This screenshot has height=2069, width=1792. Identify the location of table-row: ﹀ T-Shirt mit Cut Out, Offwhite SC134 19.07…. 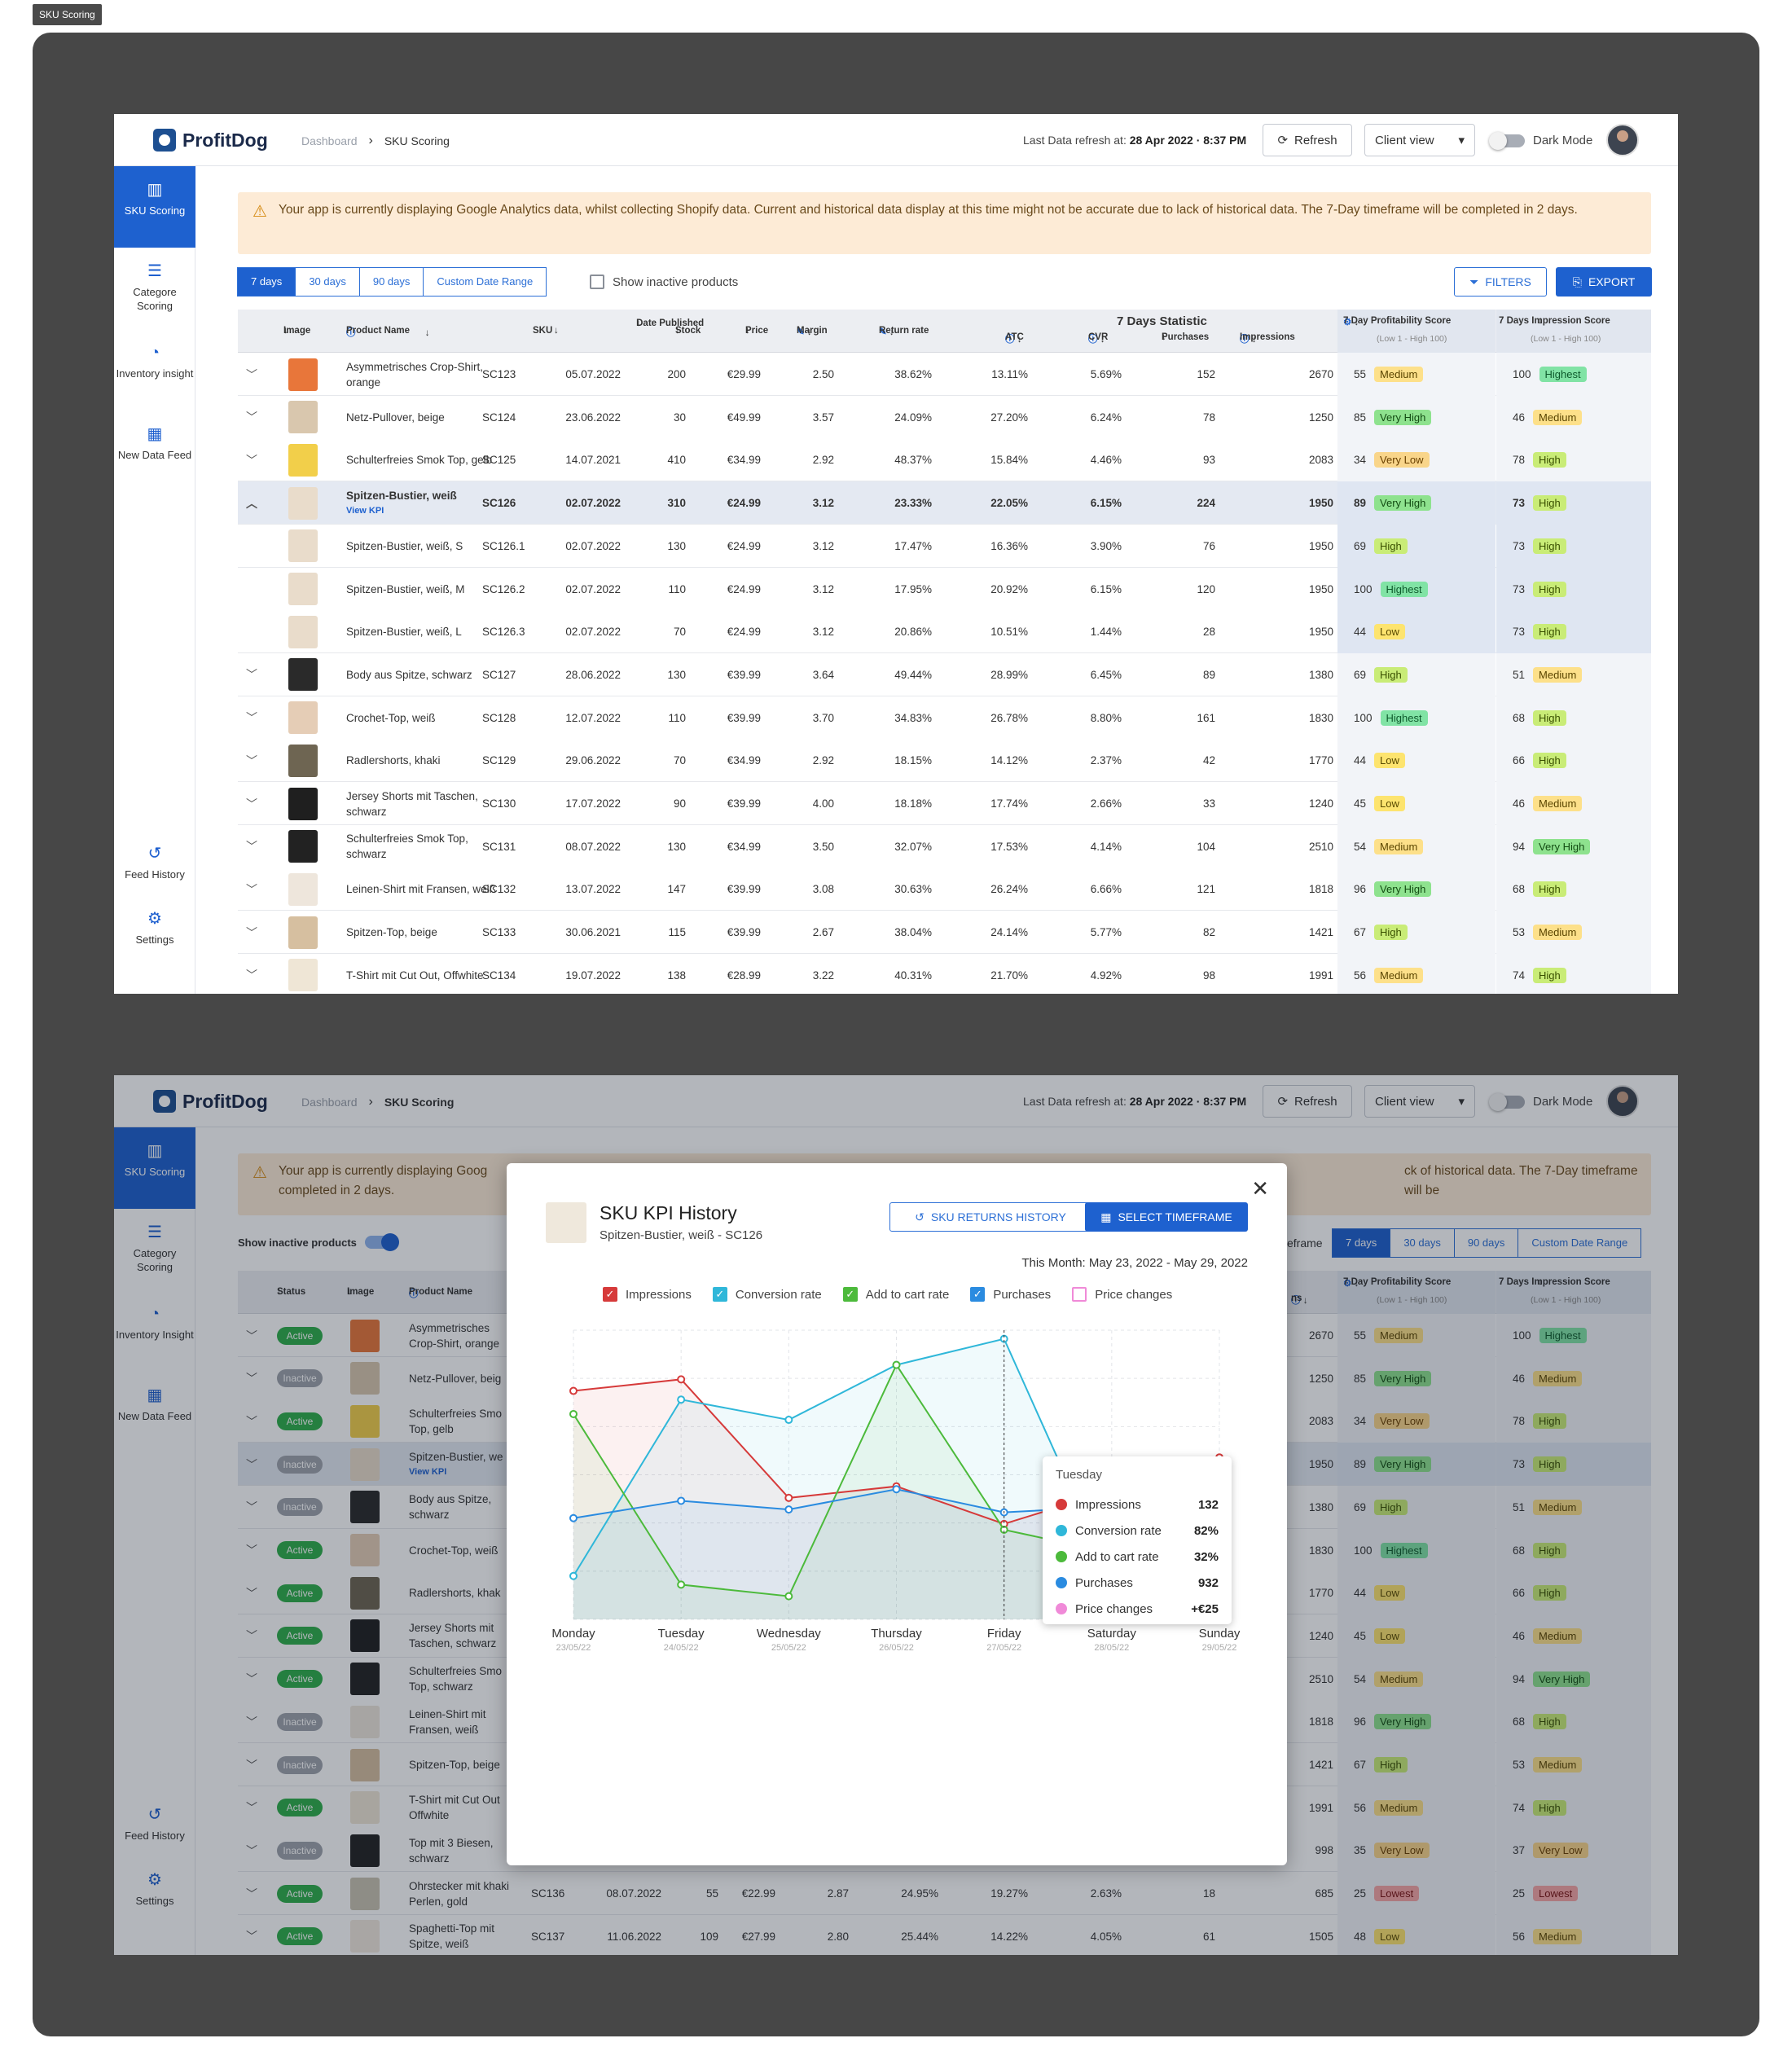
(945, 974).